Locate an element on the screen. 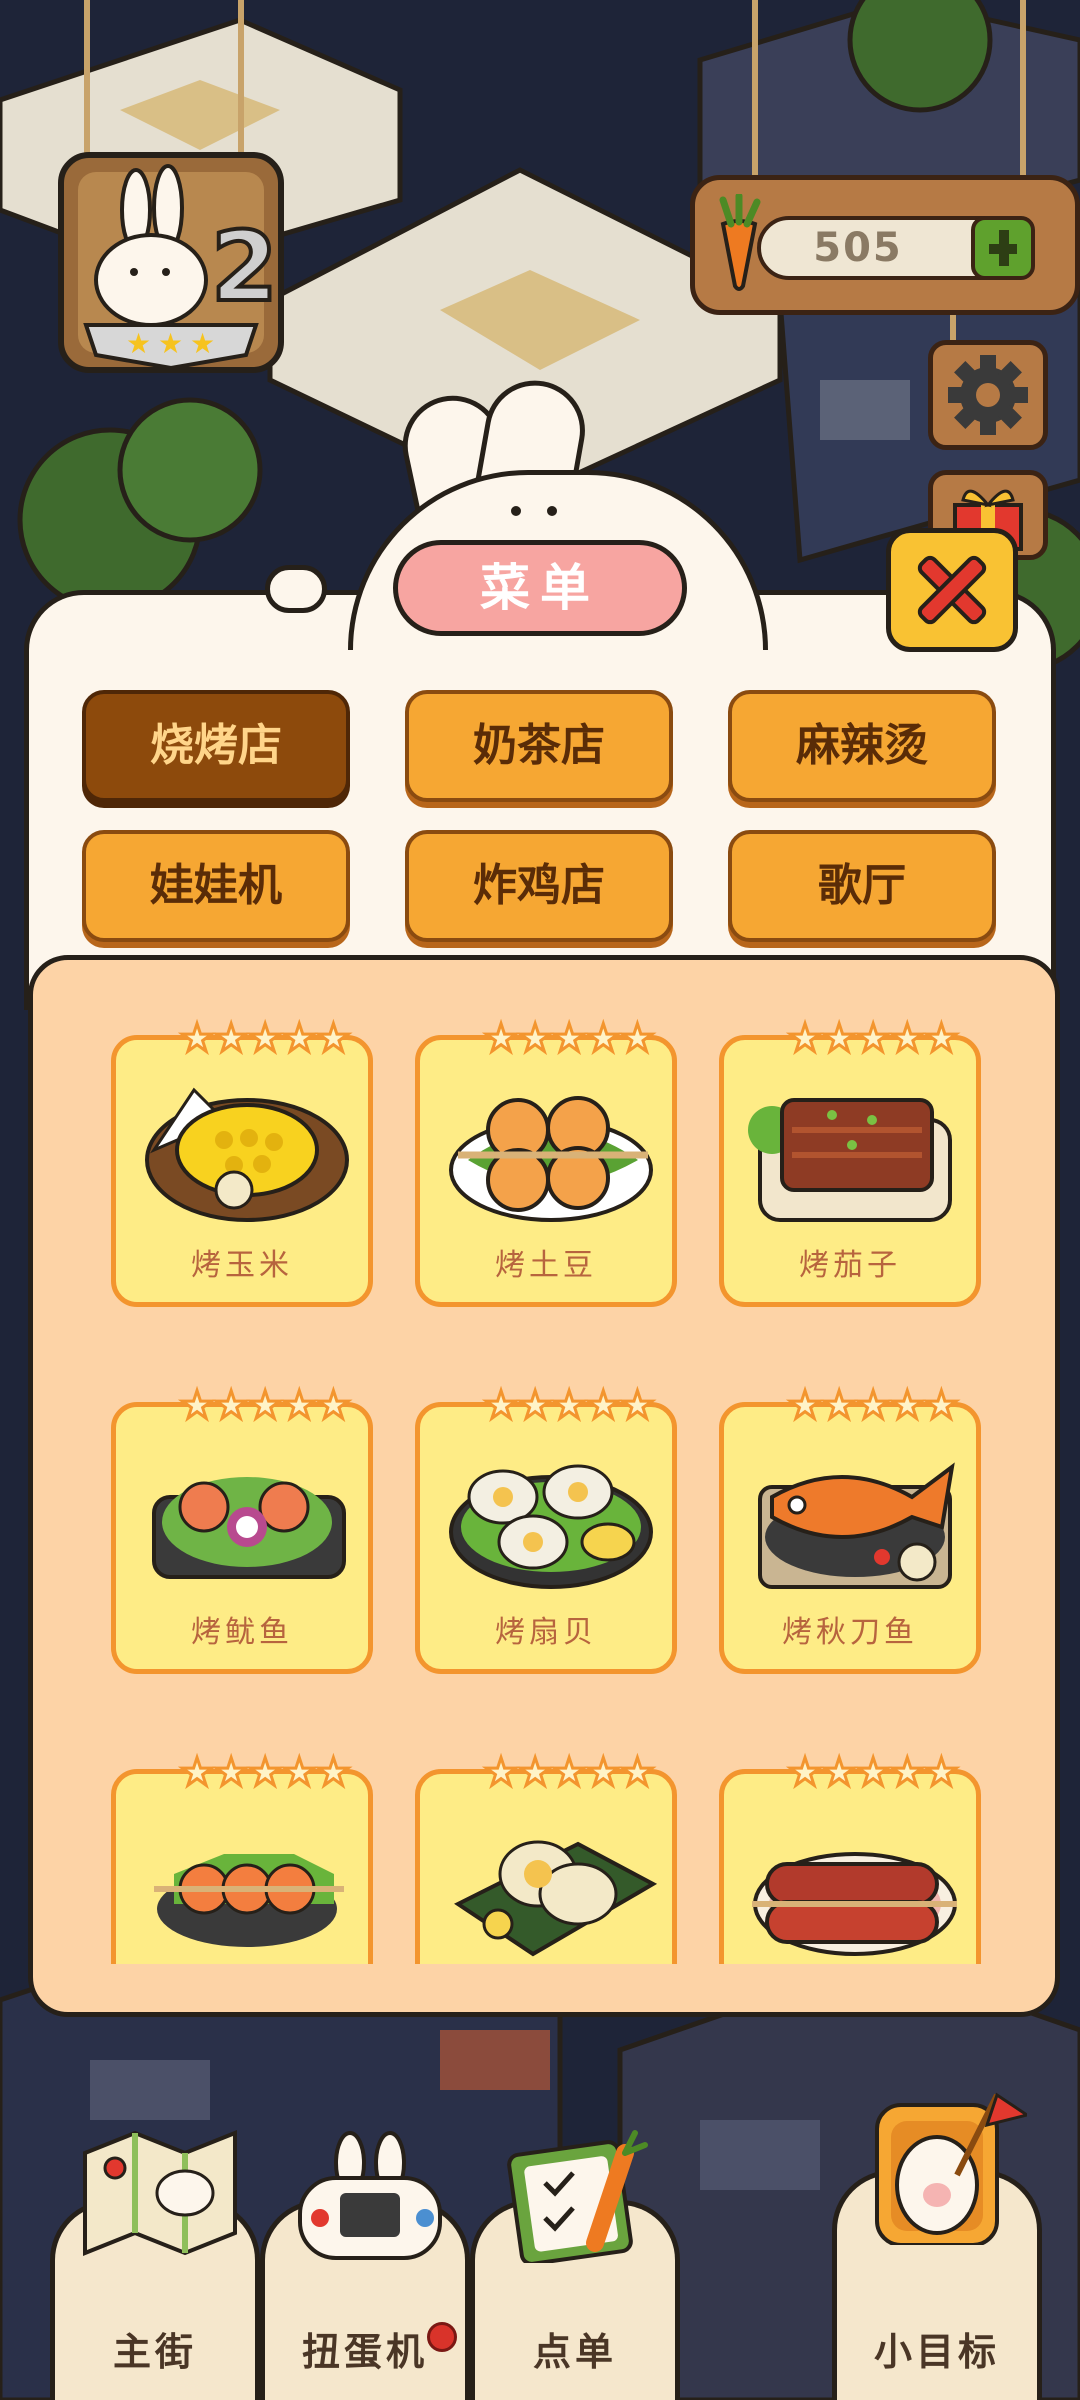  bunny-paw is located at coordinates (296, 589).